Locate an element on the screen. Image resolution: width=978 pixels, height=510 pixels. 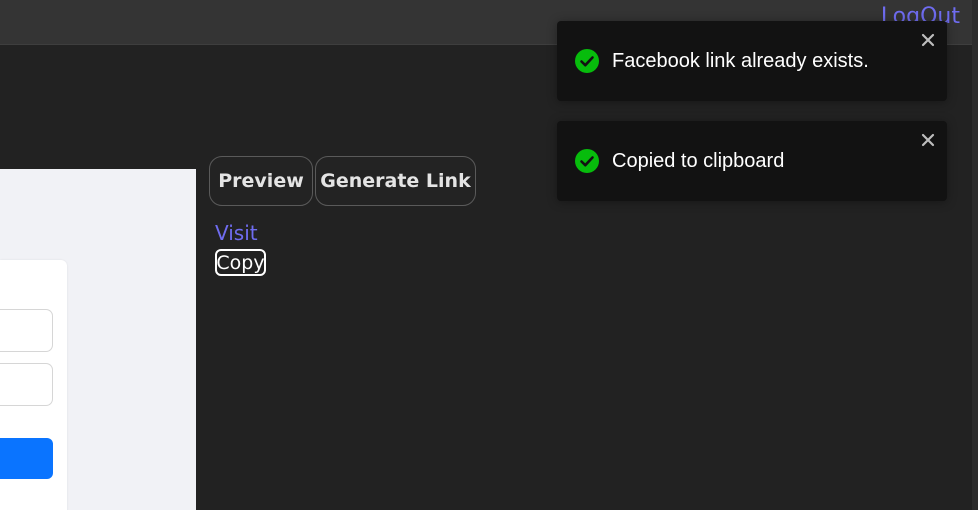
toast-message: Facebook link already exists. is located at coordinates (740, 61).